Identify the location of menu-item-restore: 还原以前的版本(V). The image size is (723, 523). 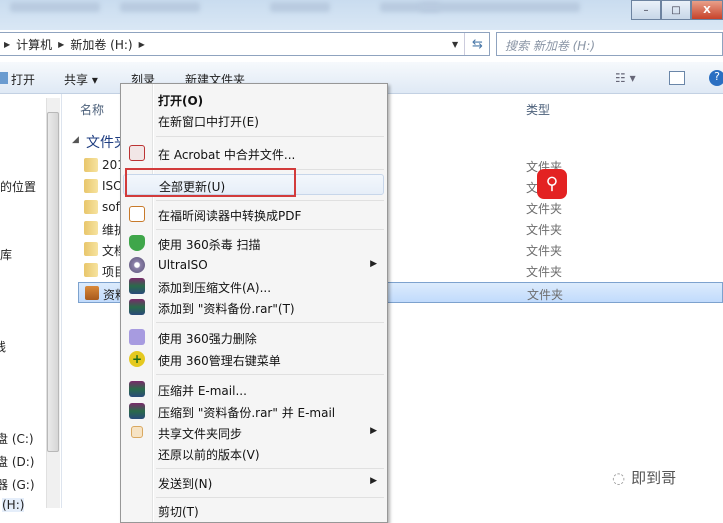
(254, 453).